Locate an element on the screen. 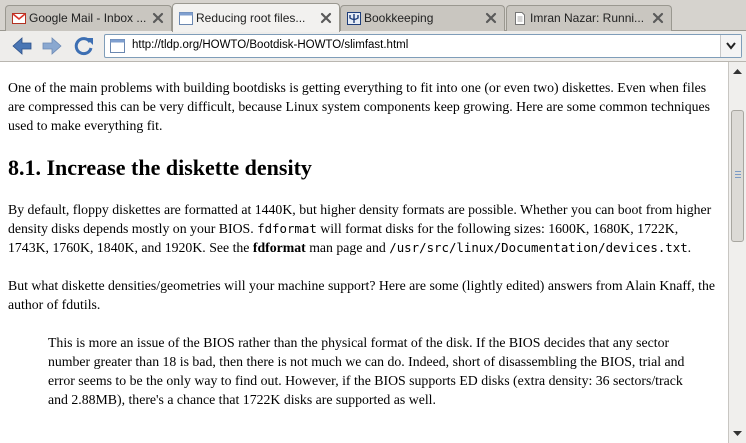 Image resolution: width=746 pixels, height=443 pixels. tab-bookkeeping: Bookkeeping is located at coordinates (422, 18).